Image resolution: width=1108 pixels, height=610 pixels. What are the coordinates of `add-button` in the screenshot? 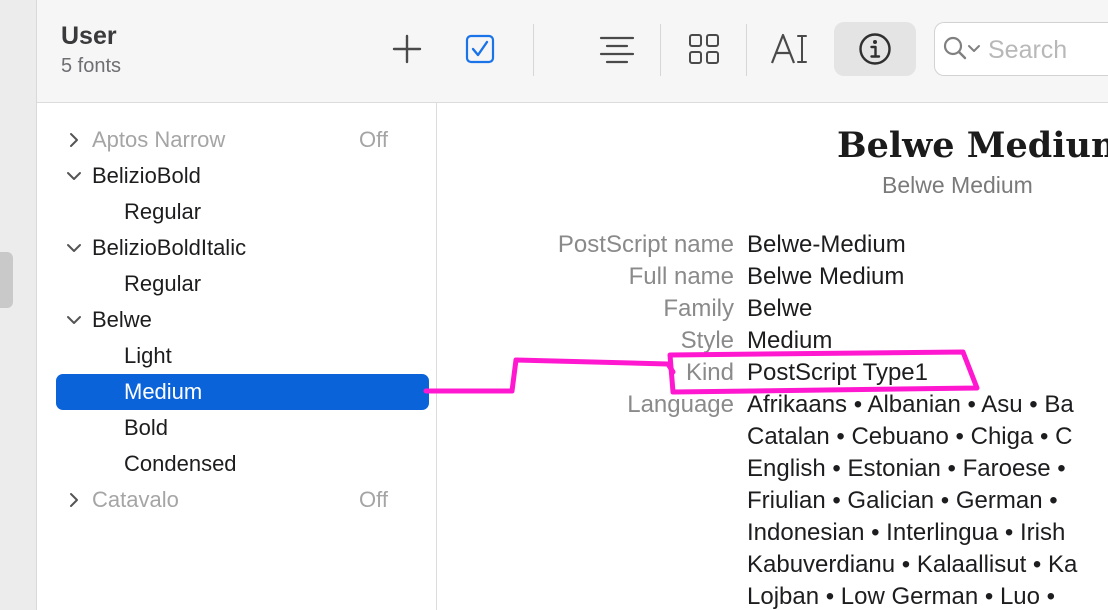 It's located at (407, 49).